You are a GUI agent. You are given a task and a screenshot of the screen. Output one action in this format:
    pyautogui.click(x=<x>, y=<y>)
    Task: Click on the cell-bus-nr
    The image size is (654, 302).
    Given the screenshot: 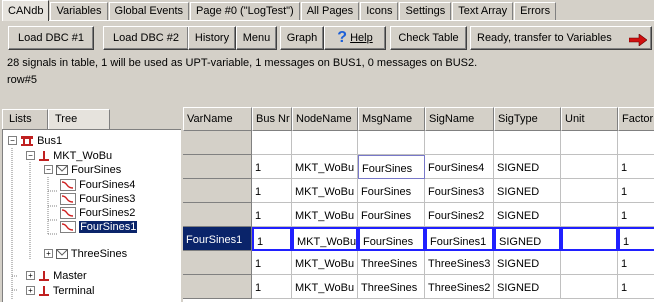 What is the action you would take?
    pyautogui.click(x=272, y=143)
    